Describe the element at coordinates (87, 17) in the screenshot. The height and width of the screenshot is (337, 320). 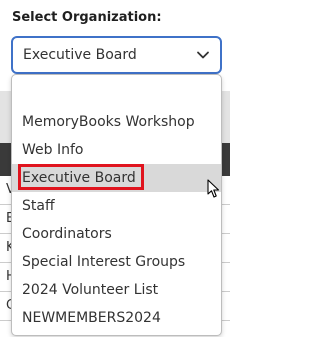
I see `select-organization-label: Select Organization:` at that location.